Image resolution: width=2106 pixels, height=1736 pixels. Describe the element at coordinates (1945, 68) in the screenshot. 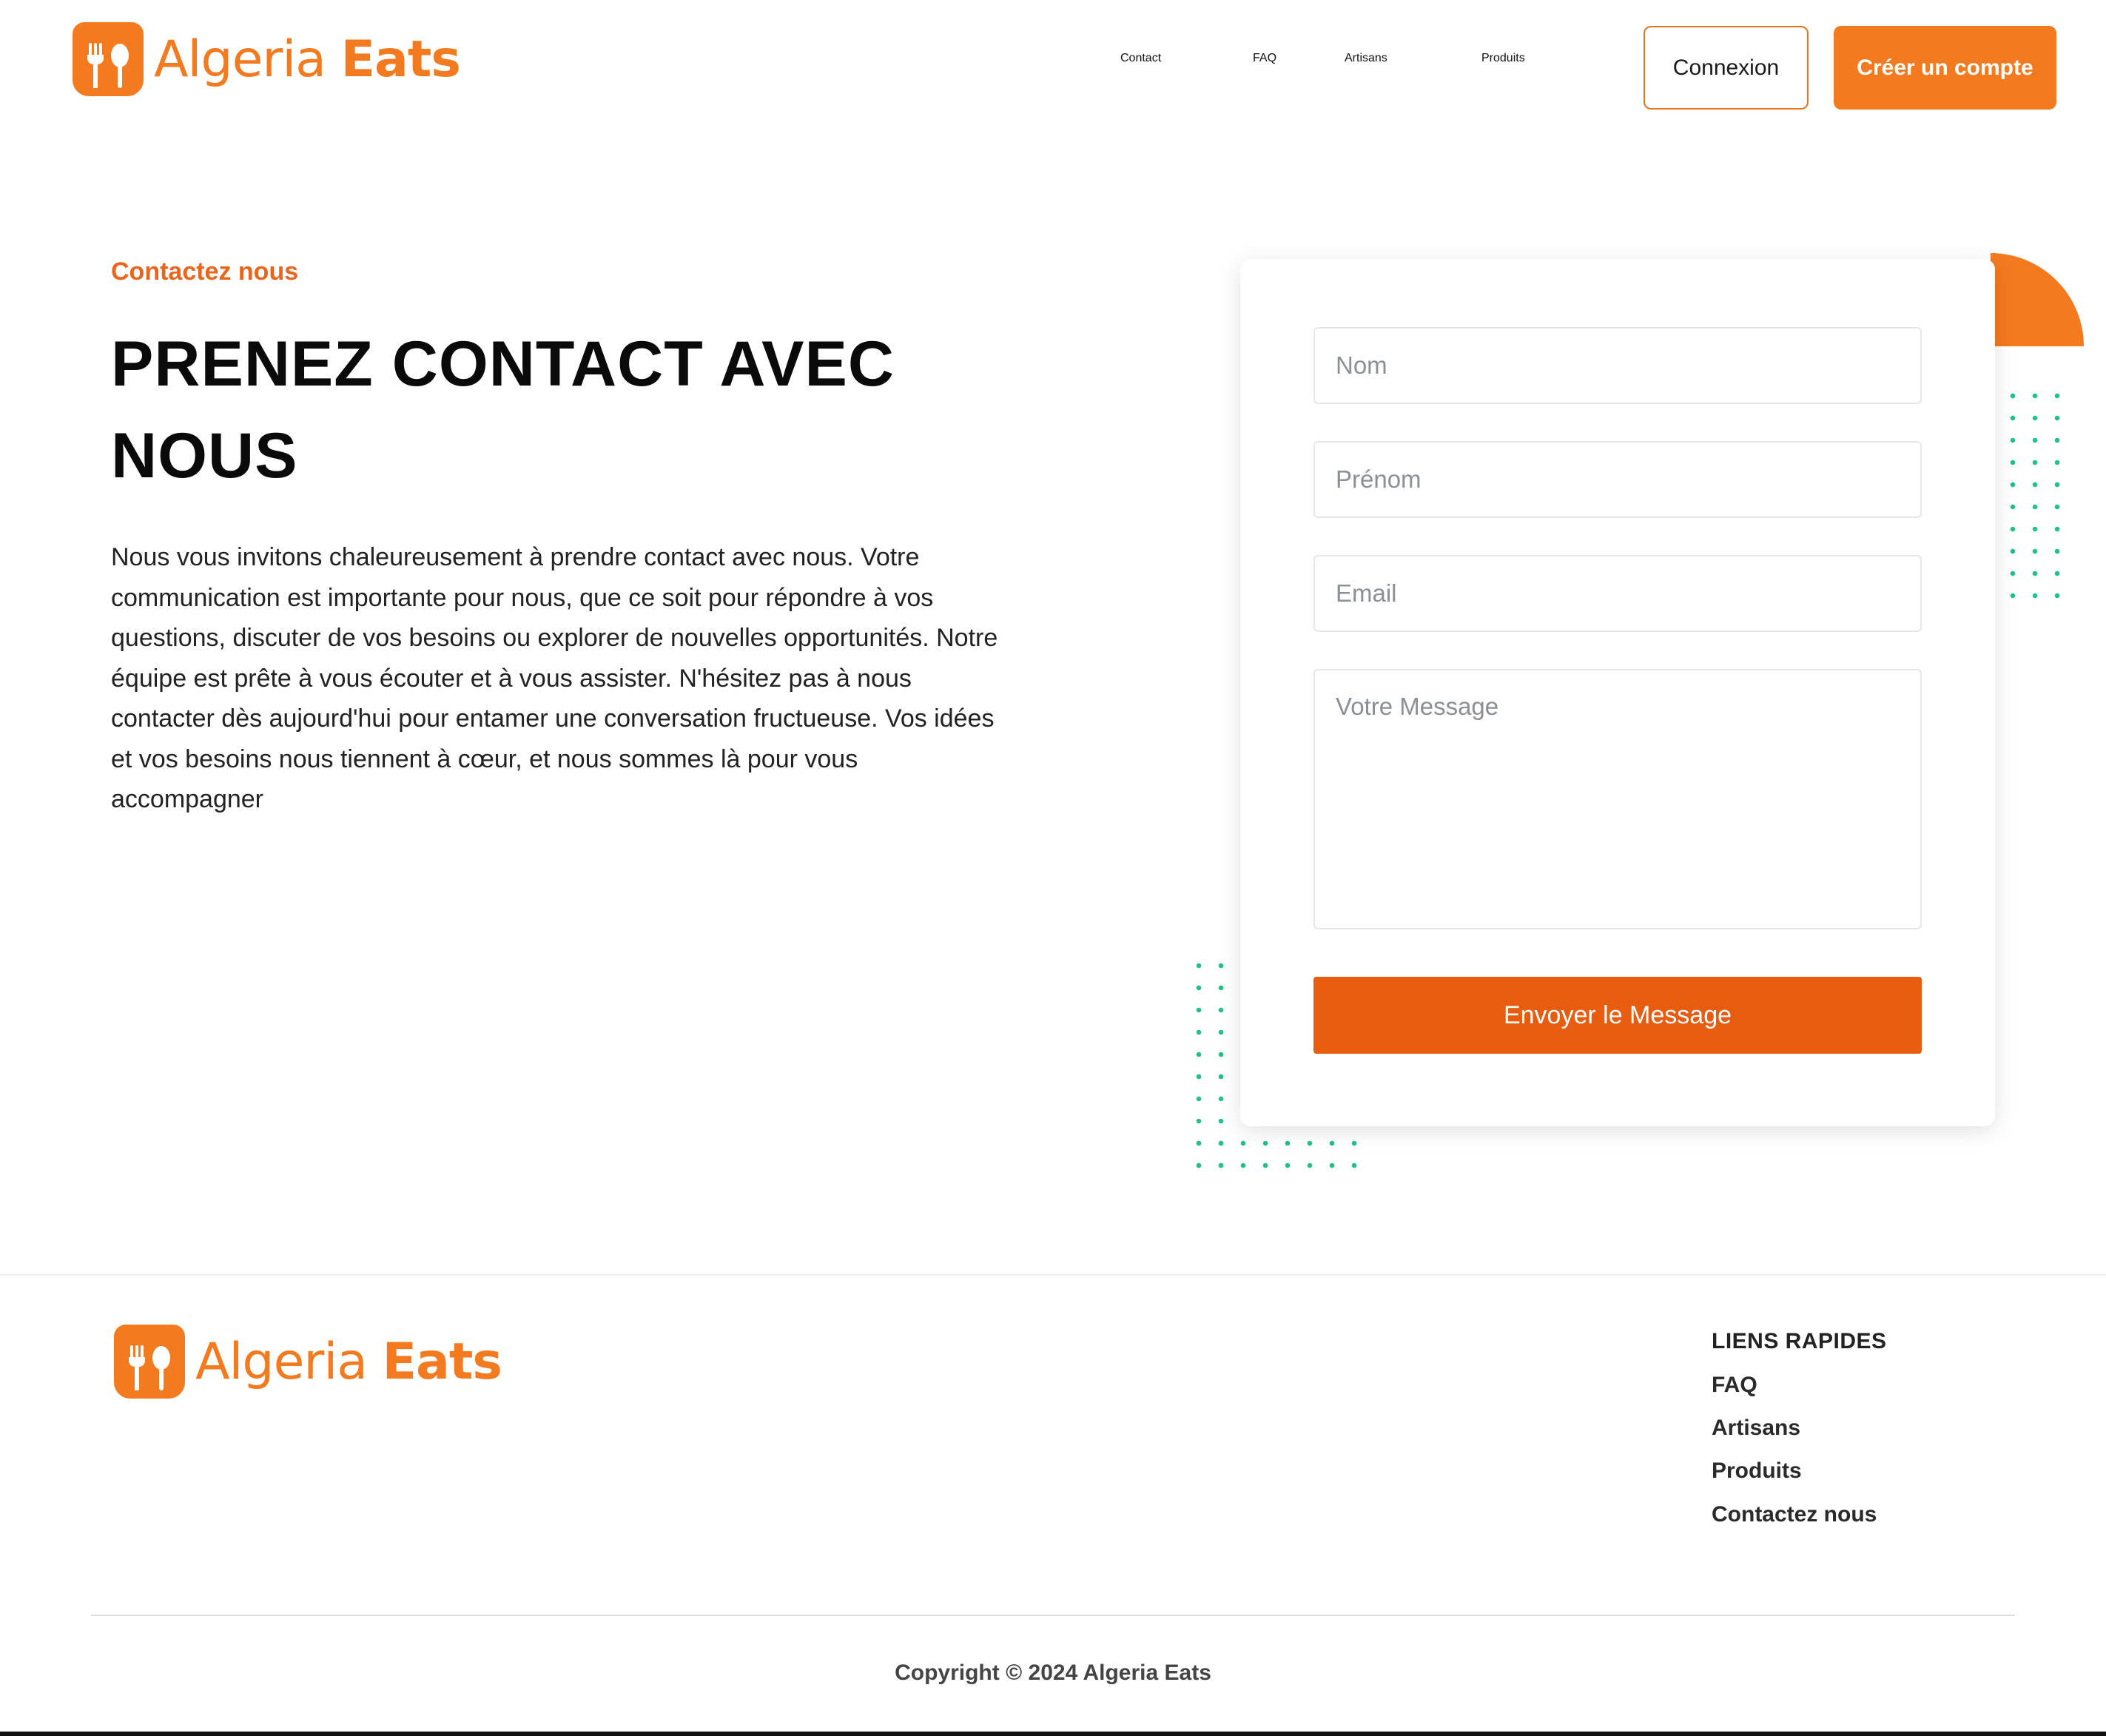

I see `signup-button: Créer un compte` at that location.